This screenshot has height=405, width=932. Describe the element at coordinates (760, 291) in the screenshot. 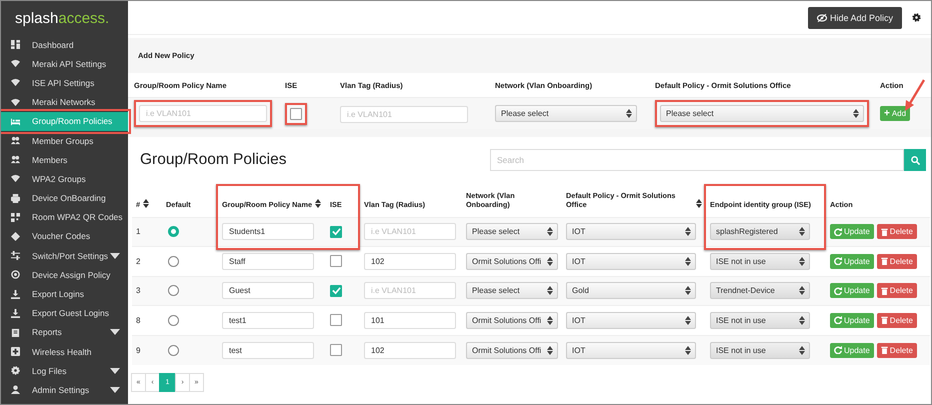

I see `dropdown: Trendnet-Device` at that location.